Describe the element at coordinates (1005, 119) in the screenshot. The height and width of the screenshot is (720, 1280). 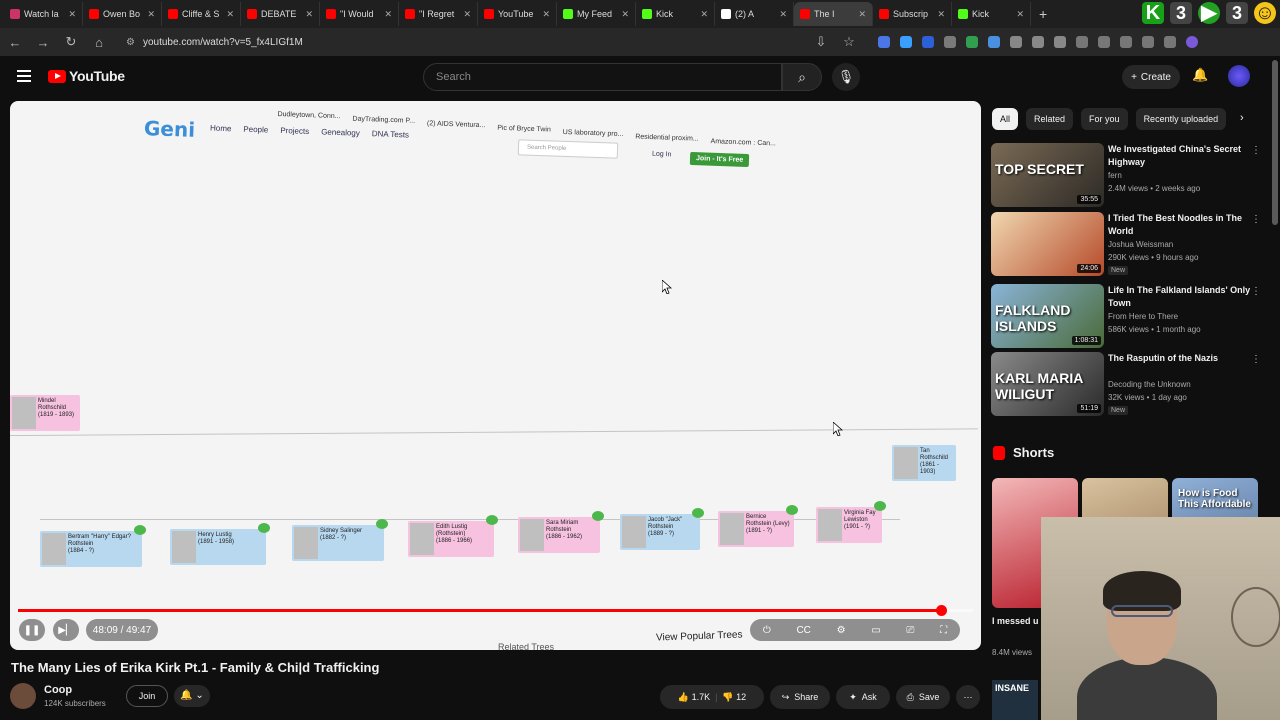
I see `filter-chip: All` at that location.